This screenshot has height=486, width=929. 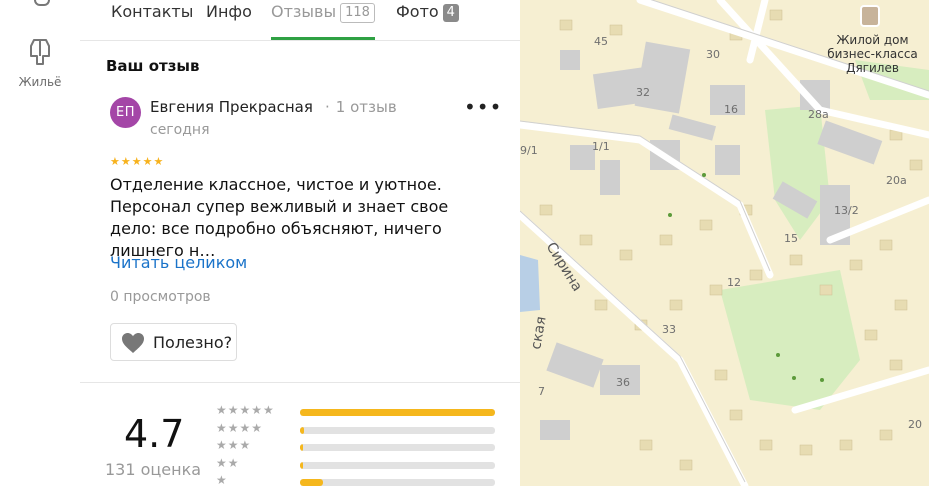 I want to click on svg-text: ская, so click(x=539, y=332).